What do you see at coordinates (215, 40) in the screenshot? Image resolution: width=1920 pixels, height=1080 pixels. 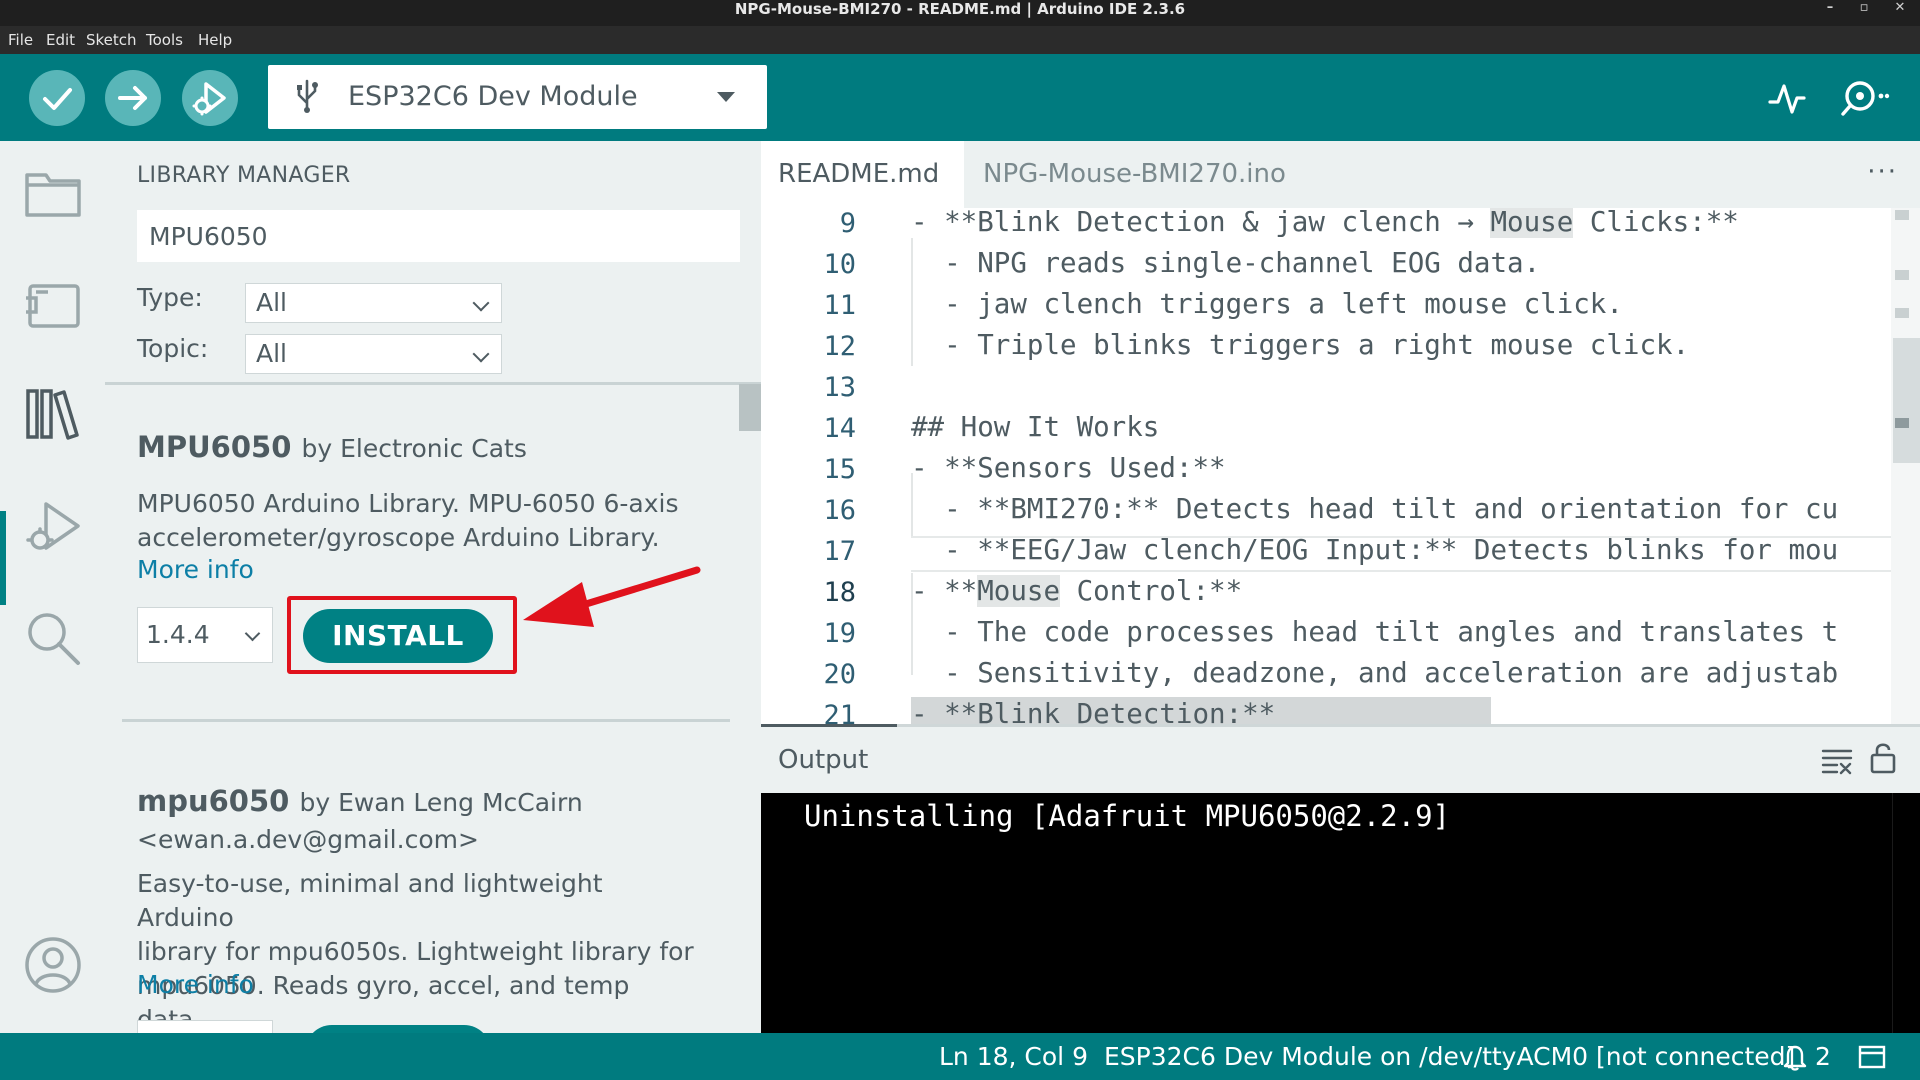 I see `menu-help: Help` at bounding box center [215, 40].